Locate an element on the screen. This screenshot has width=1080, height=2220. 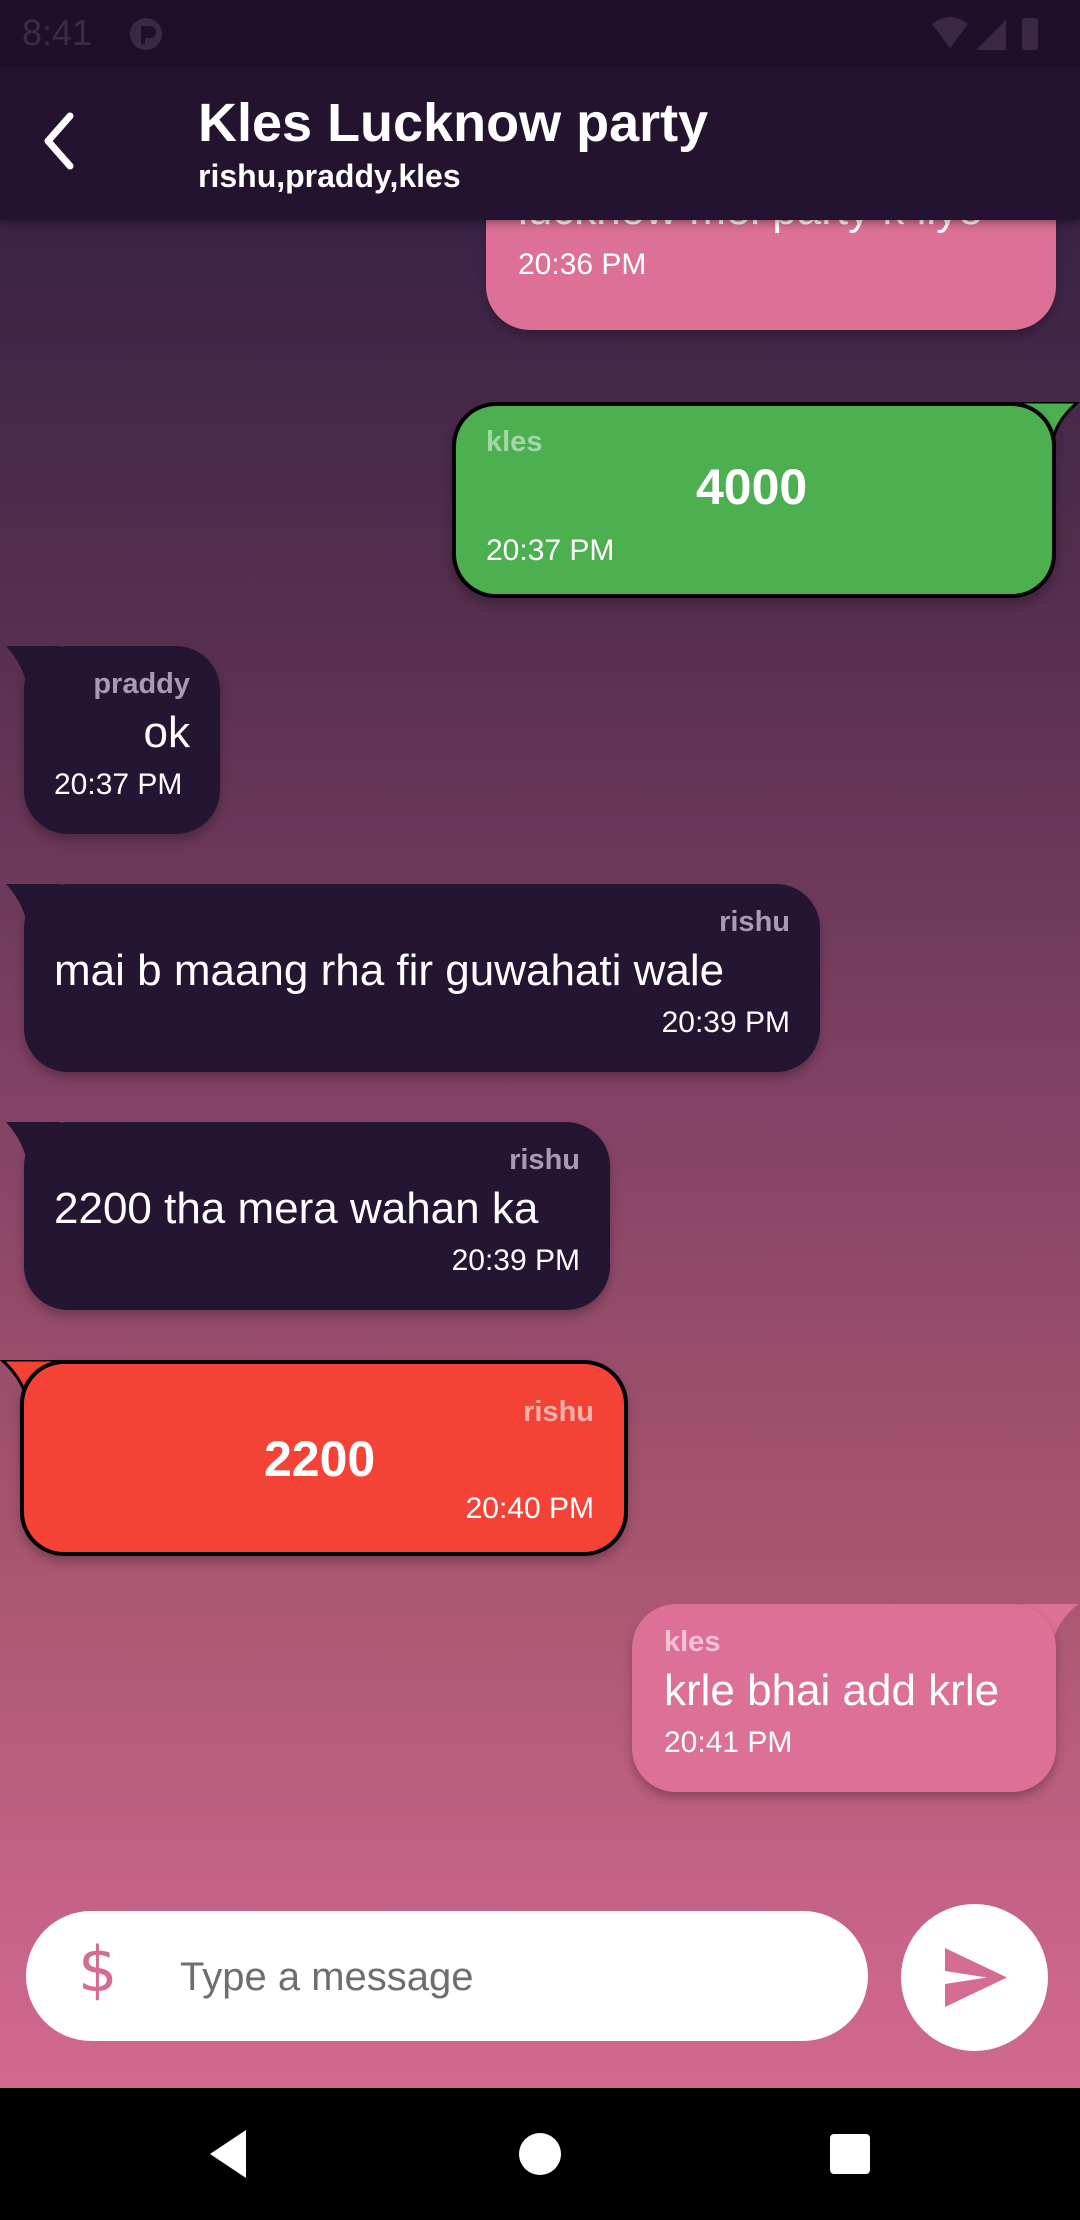
payment-bubble-received: rishu 2200 20:40 PM is located at coordinates (324, 1458).